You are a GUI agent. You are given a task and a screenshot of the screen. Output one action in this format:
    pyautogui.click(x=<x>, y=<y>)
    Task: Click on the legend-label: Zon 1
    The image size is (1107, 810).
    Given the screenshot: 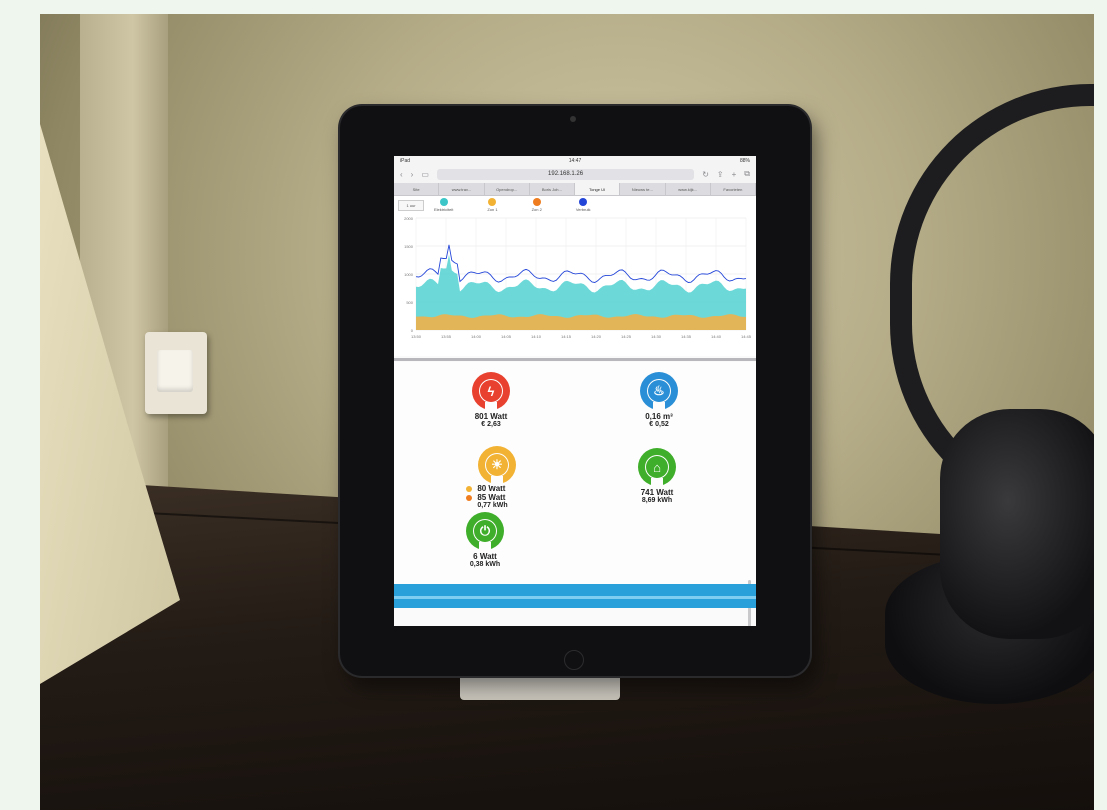 What is the action you would take?
    pyautogui.click(x=492, y=209)
    